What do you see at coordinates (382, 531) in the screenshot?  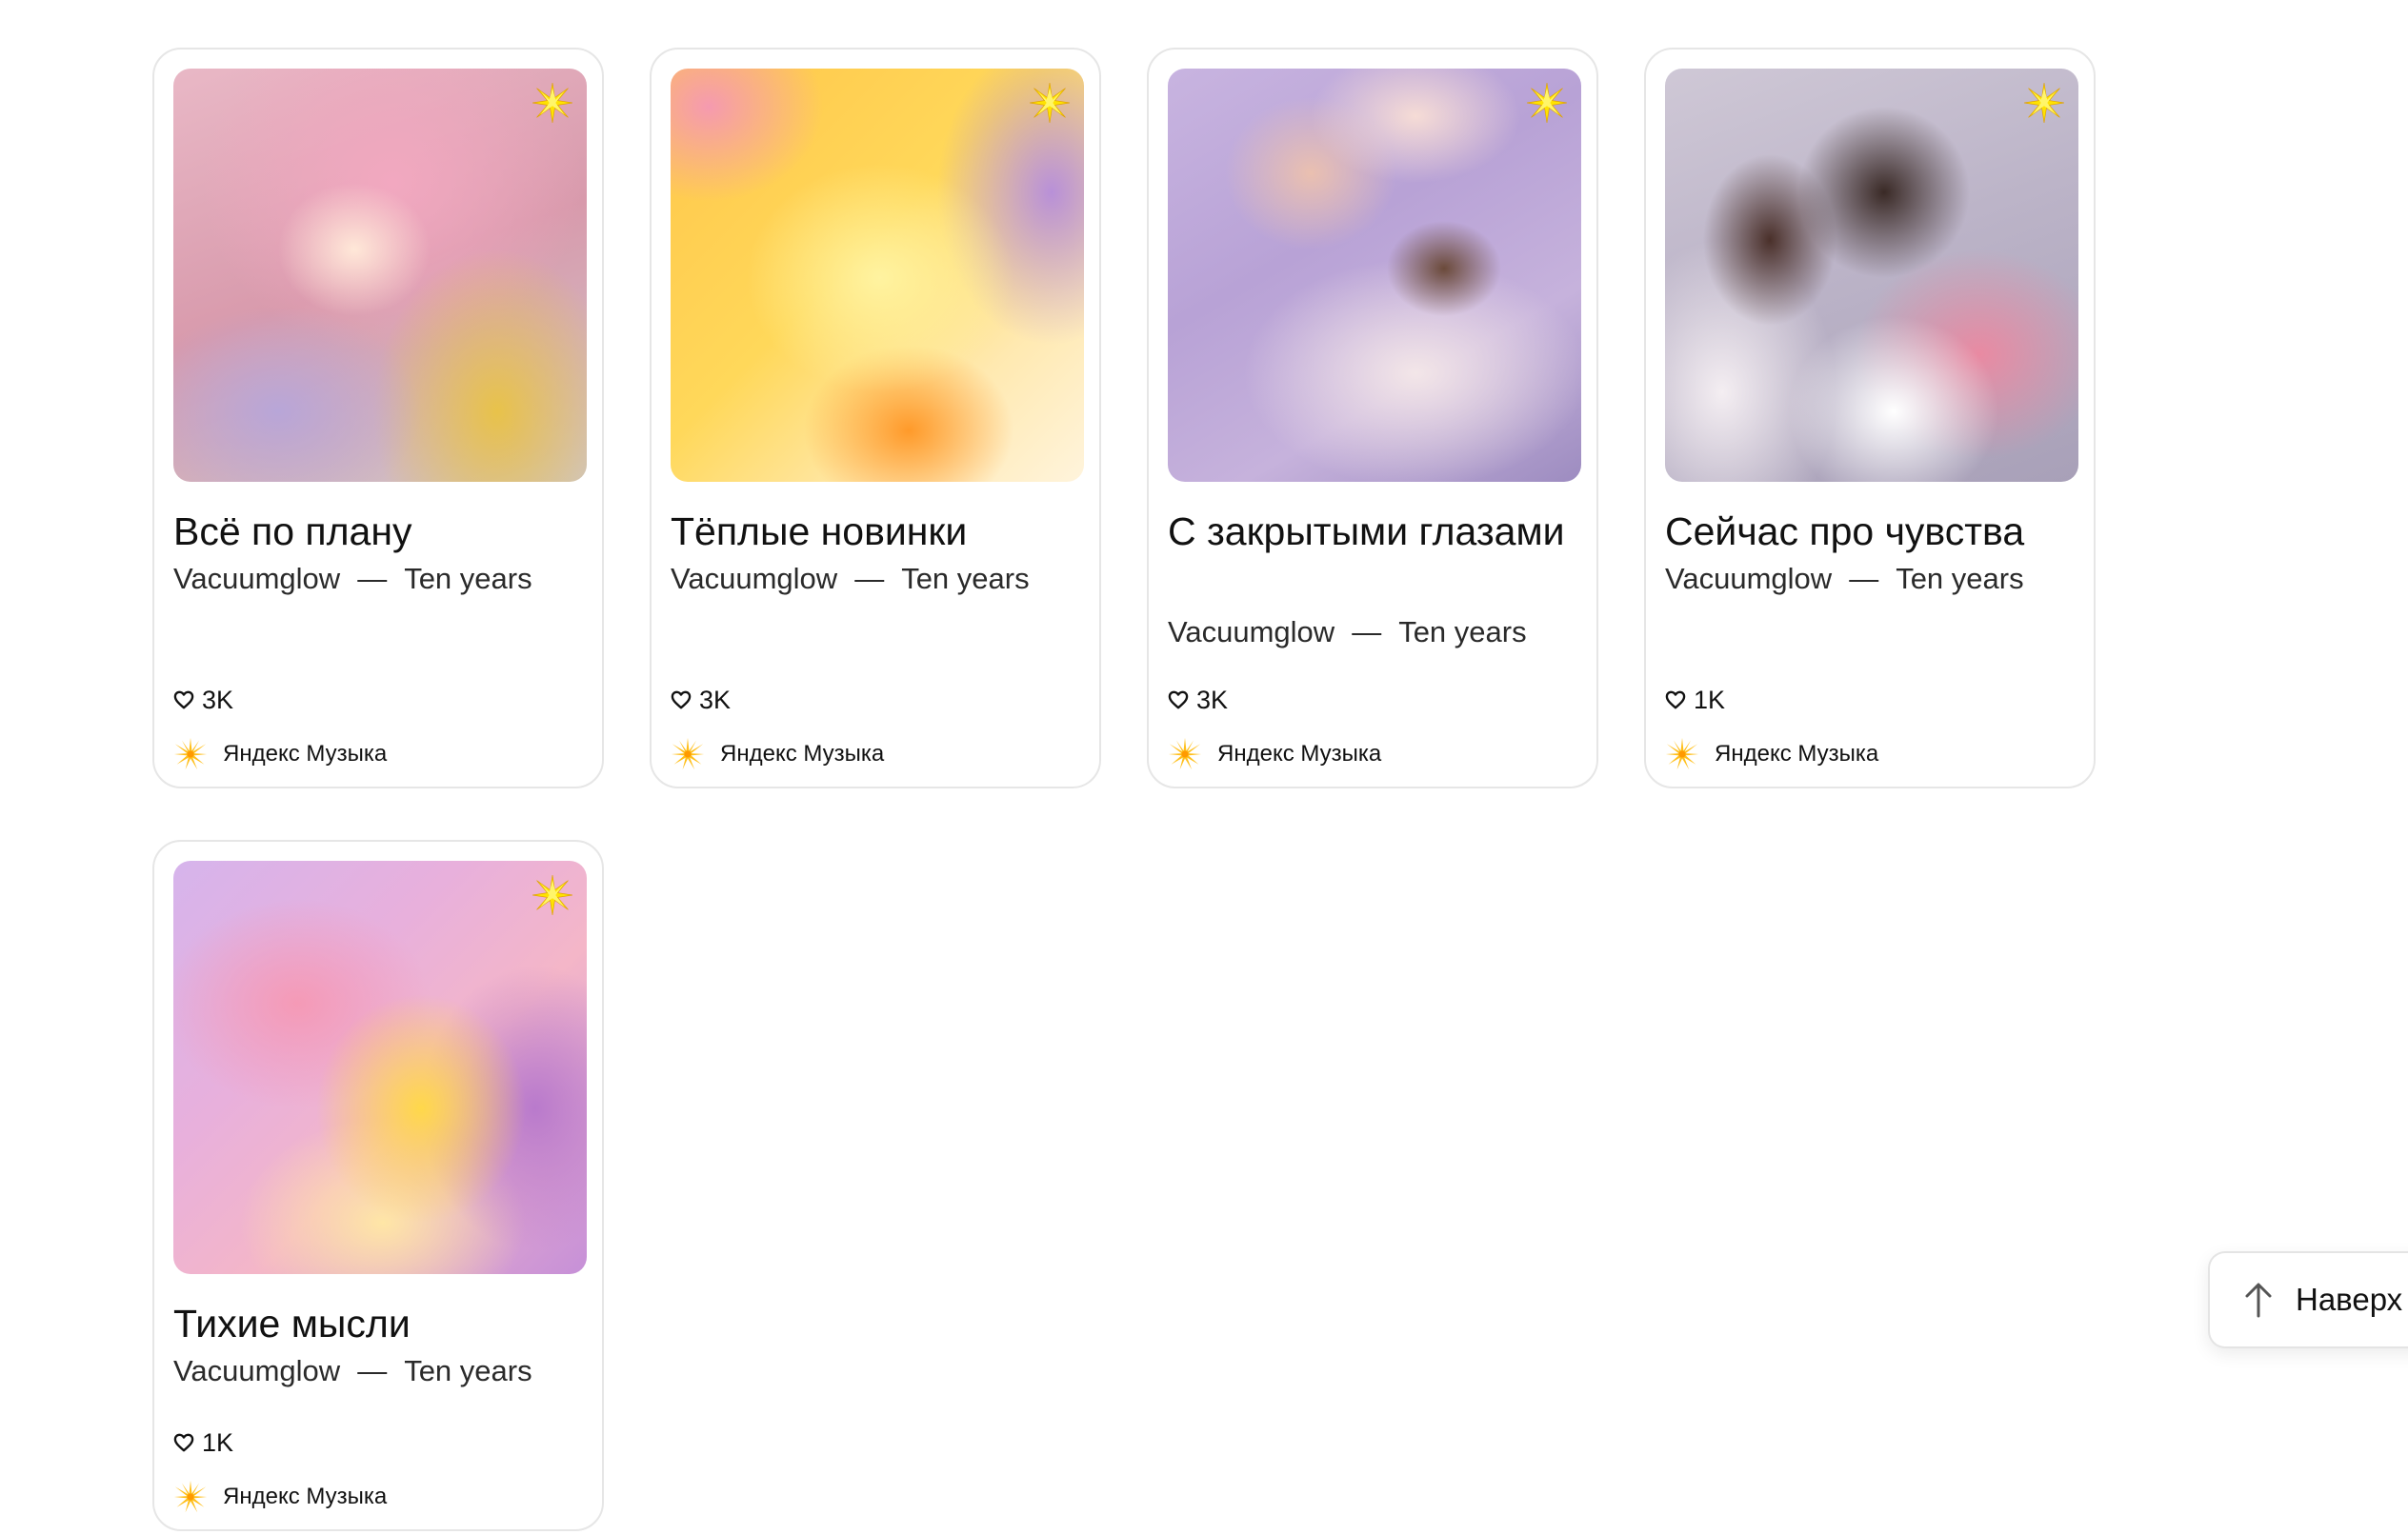 I see `playlist-title: Всё по плану` at bounding box center [382, 531].